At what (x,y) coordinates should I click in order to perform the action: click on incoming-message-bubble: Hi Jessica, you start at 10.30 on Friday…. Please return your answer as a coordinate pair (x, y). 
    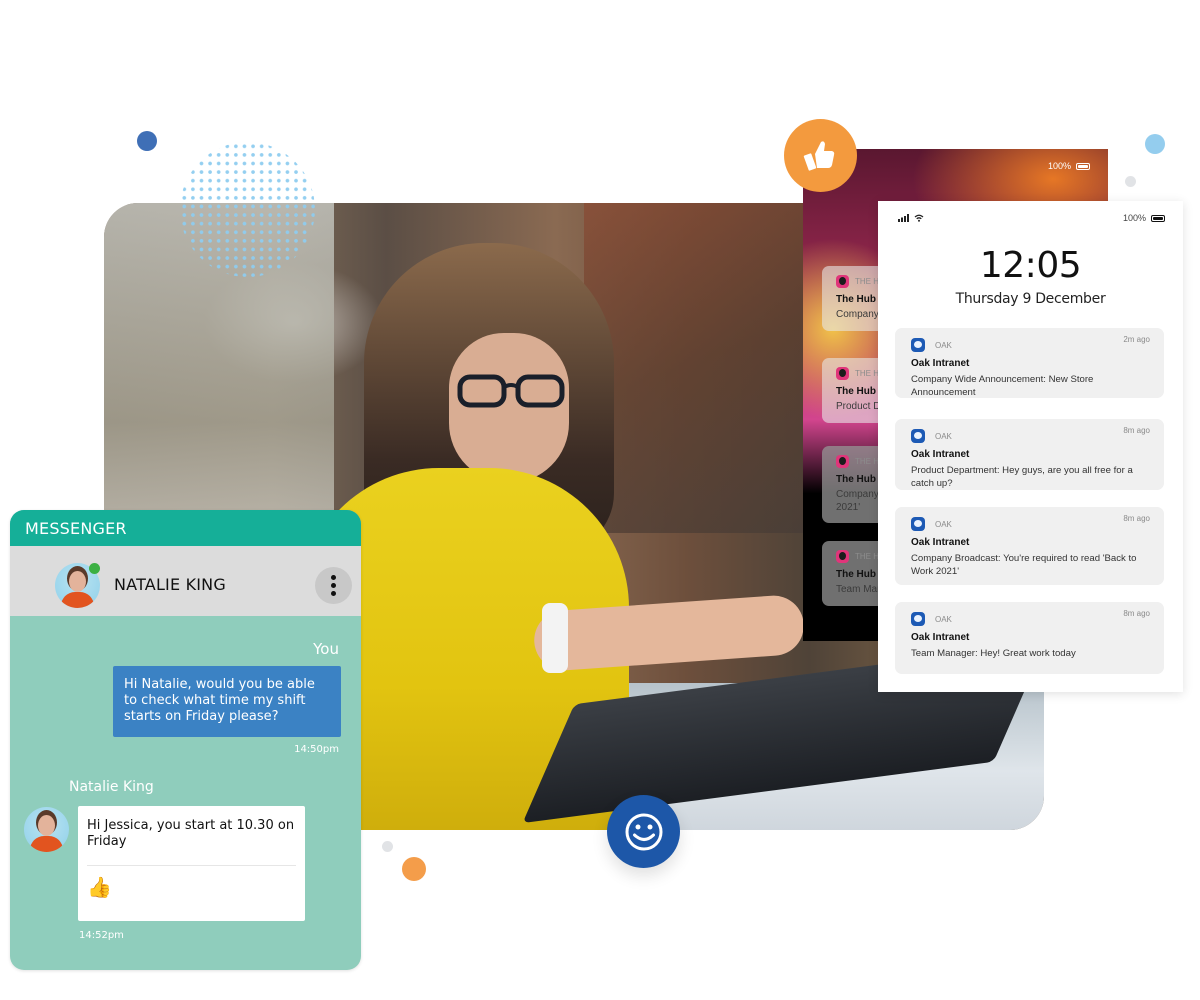
    Looking at the image, I should click on (191, 863).